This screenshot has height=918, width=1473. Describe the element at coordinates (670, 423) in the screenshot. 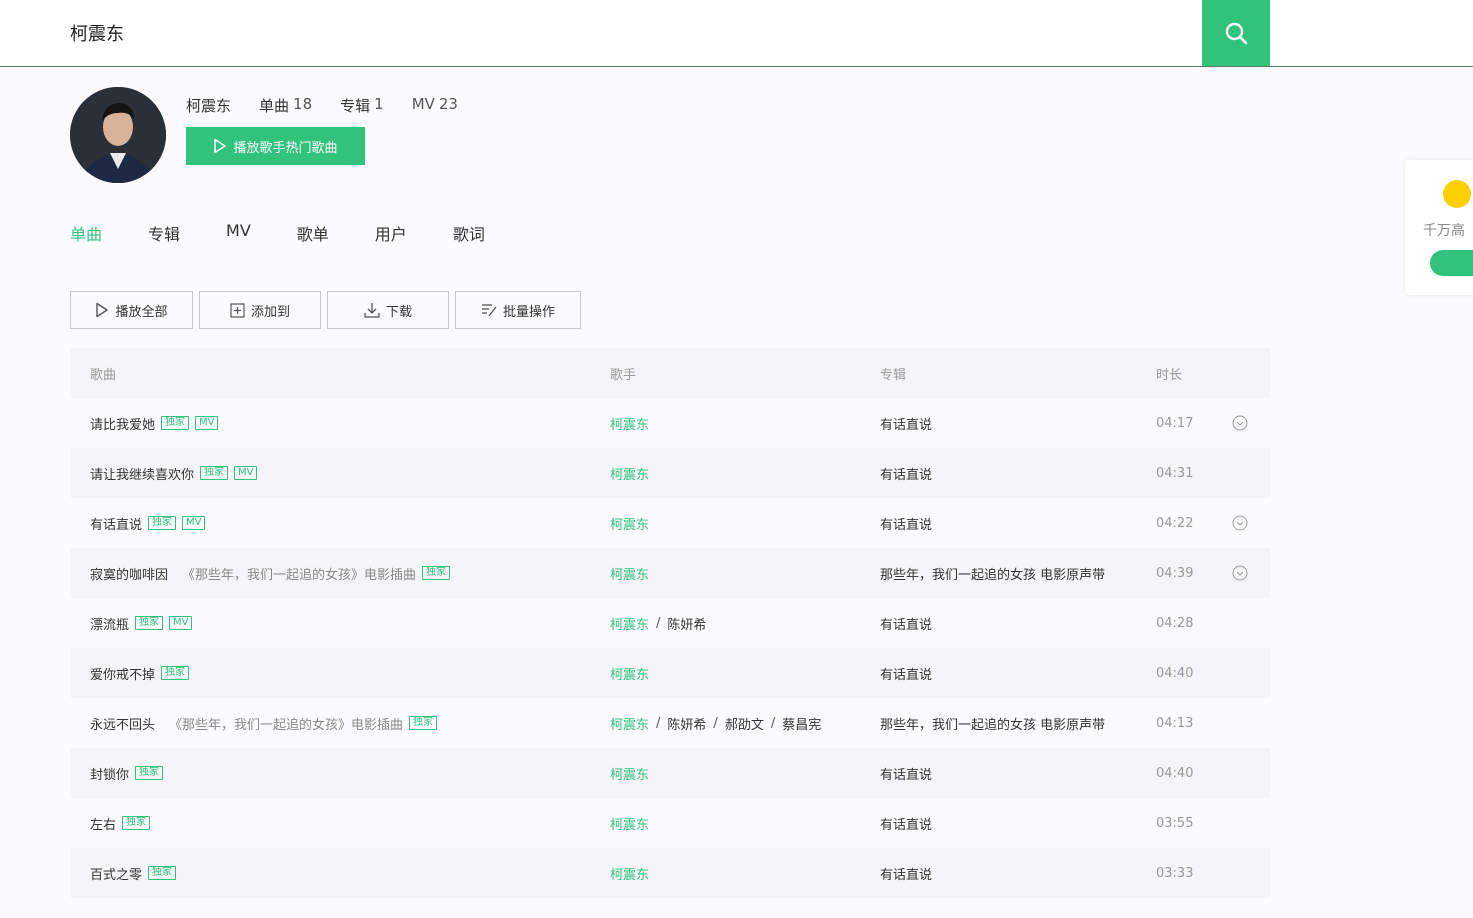

I see `table-row: 请比我爱她 独家 MV 柯震东 有话直说 04:17` at that location.